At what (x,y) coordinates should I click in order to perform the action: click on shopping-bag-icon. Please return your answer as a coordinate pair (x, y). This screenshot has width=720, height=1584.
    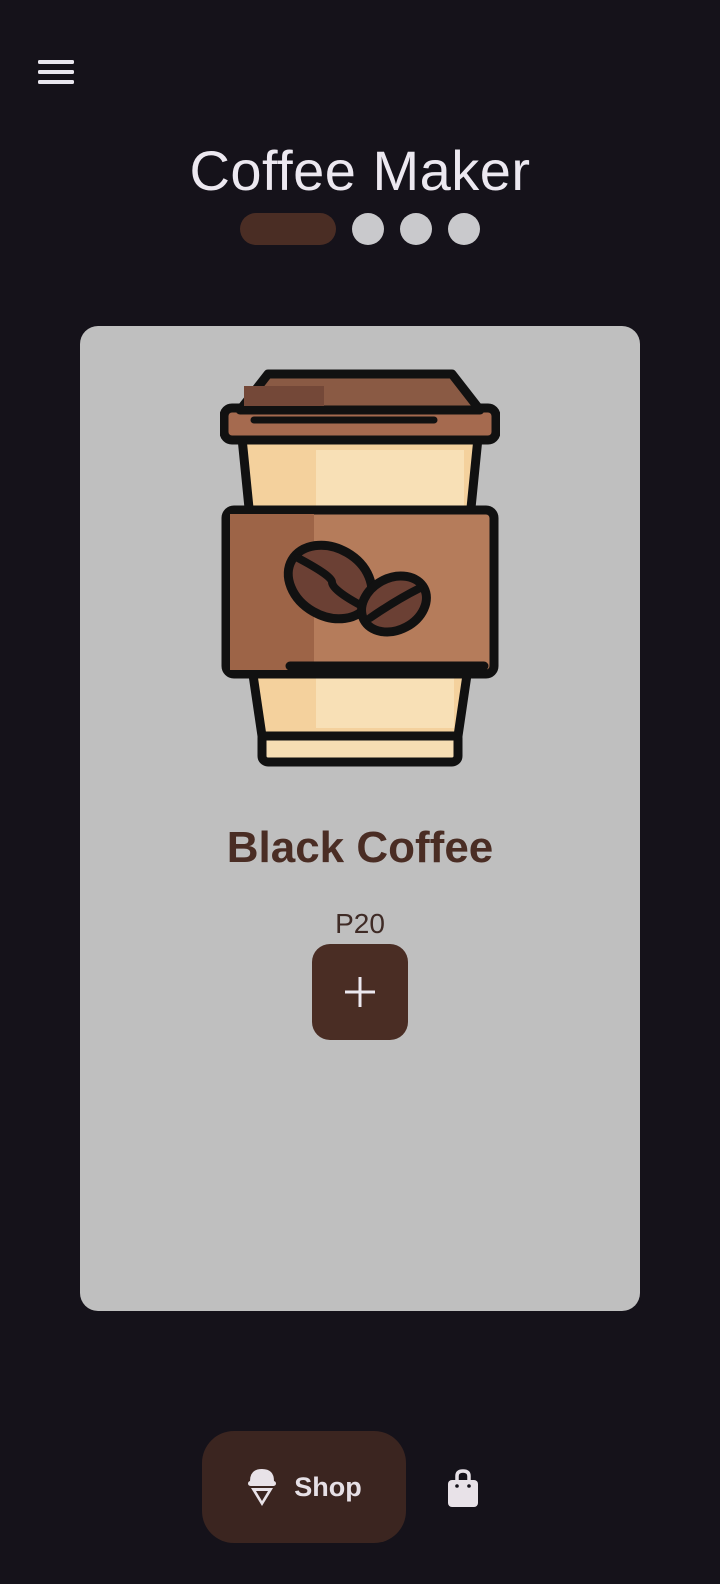
    Looking at the image, I should click on (463, 1488).